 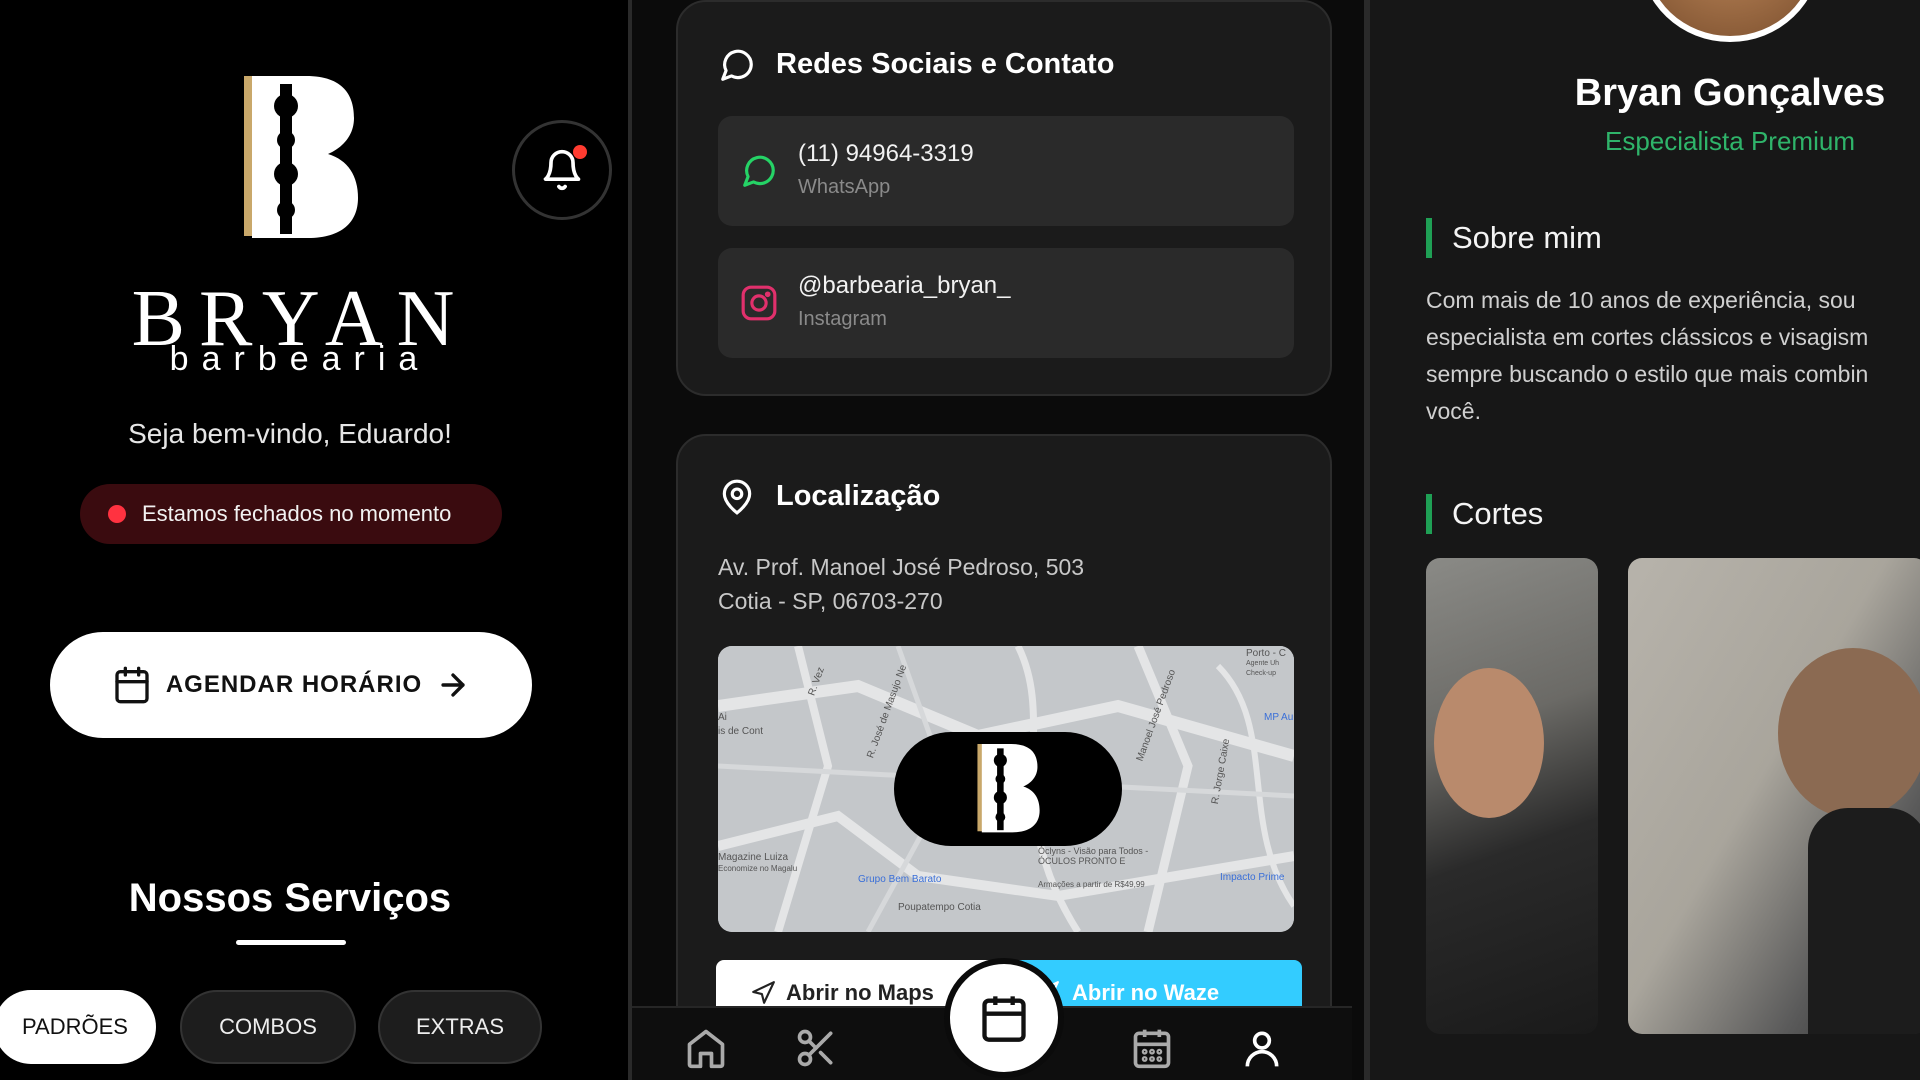 What do you see at coordinates (860, 992) in the screenshot?
I see `open-maps-label: Abrir no Maps` at bounding box center [860, 992].